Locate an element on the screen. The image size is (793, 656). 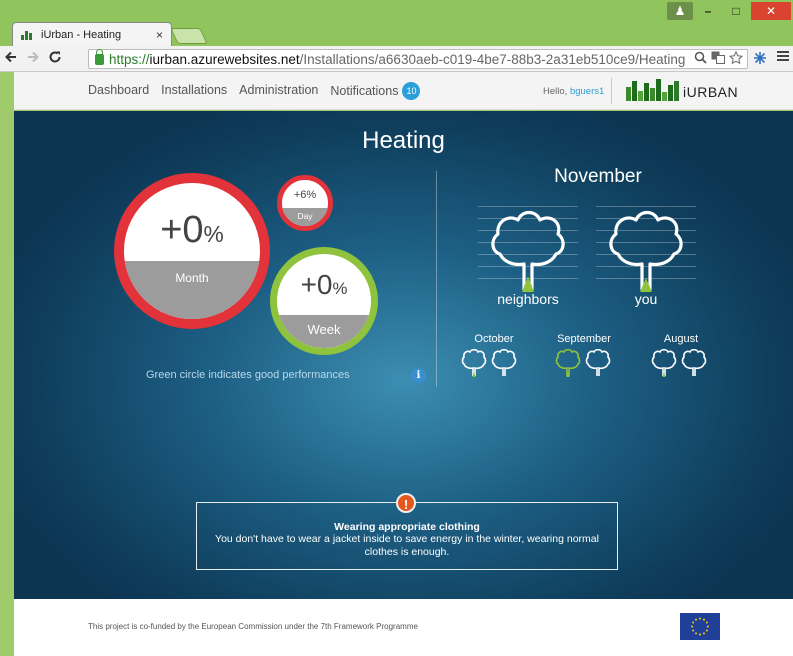
nav-notifications-label: Notifications is located at coordinates (364, 91).